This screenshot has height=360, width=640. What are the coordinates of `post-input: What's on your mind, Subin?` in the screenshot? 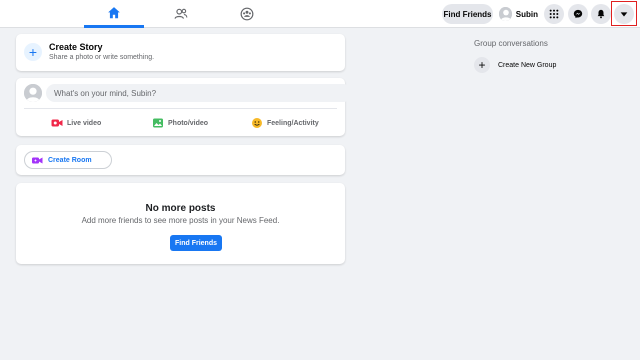 It's located at (199, 93).